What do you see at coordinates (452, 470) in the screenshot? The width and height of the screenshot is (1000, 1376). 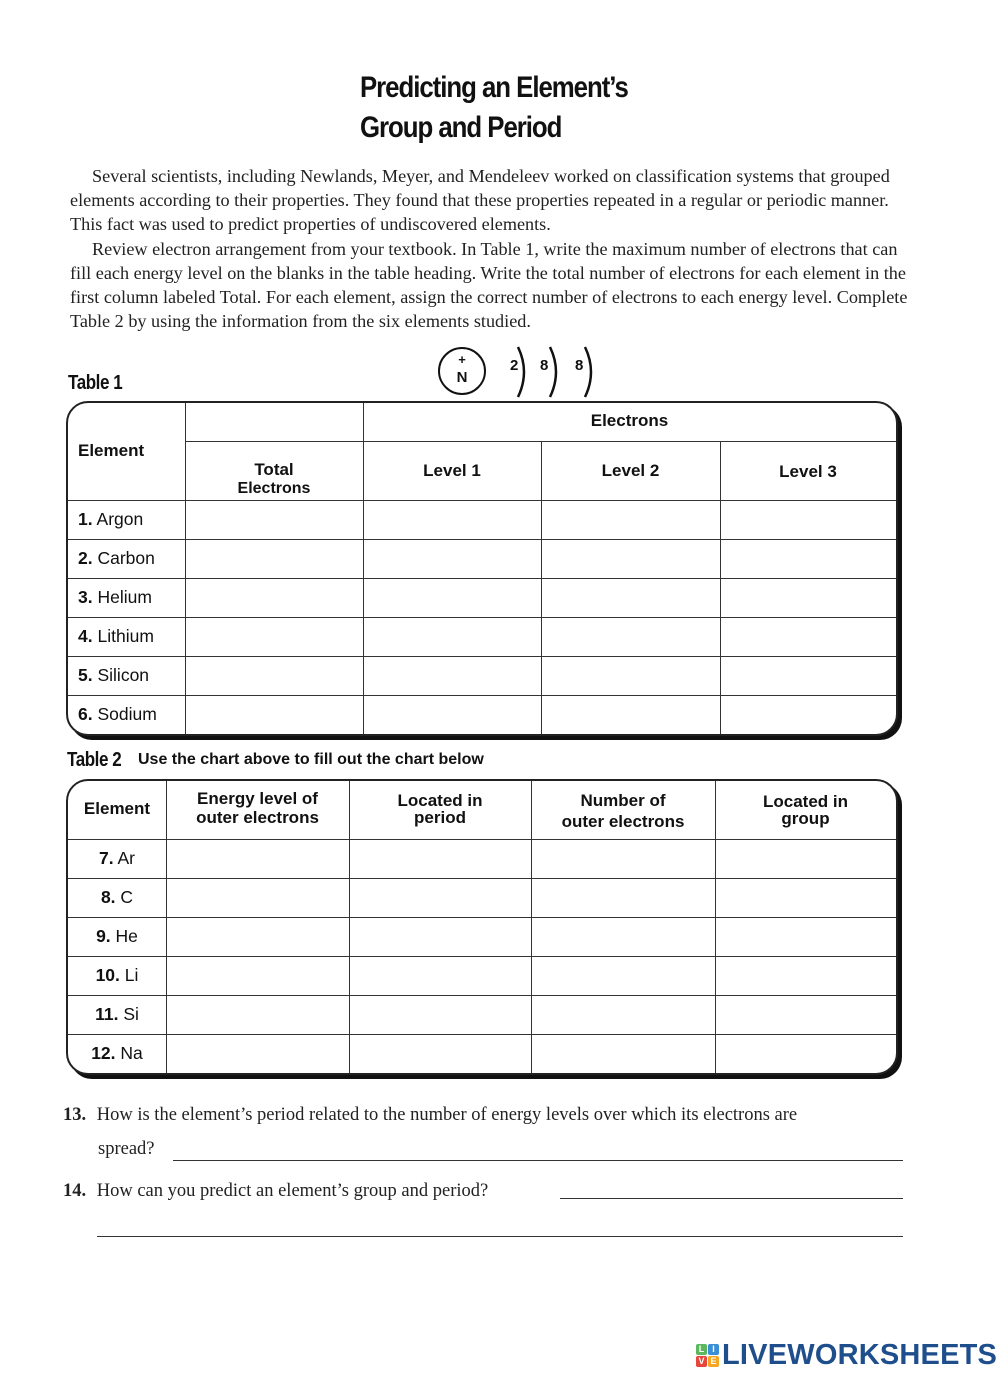 I see `header-level-1: Level 1` at bounding box center [452, 470].